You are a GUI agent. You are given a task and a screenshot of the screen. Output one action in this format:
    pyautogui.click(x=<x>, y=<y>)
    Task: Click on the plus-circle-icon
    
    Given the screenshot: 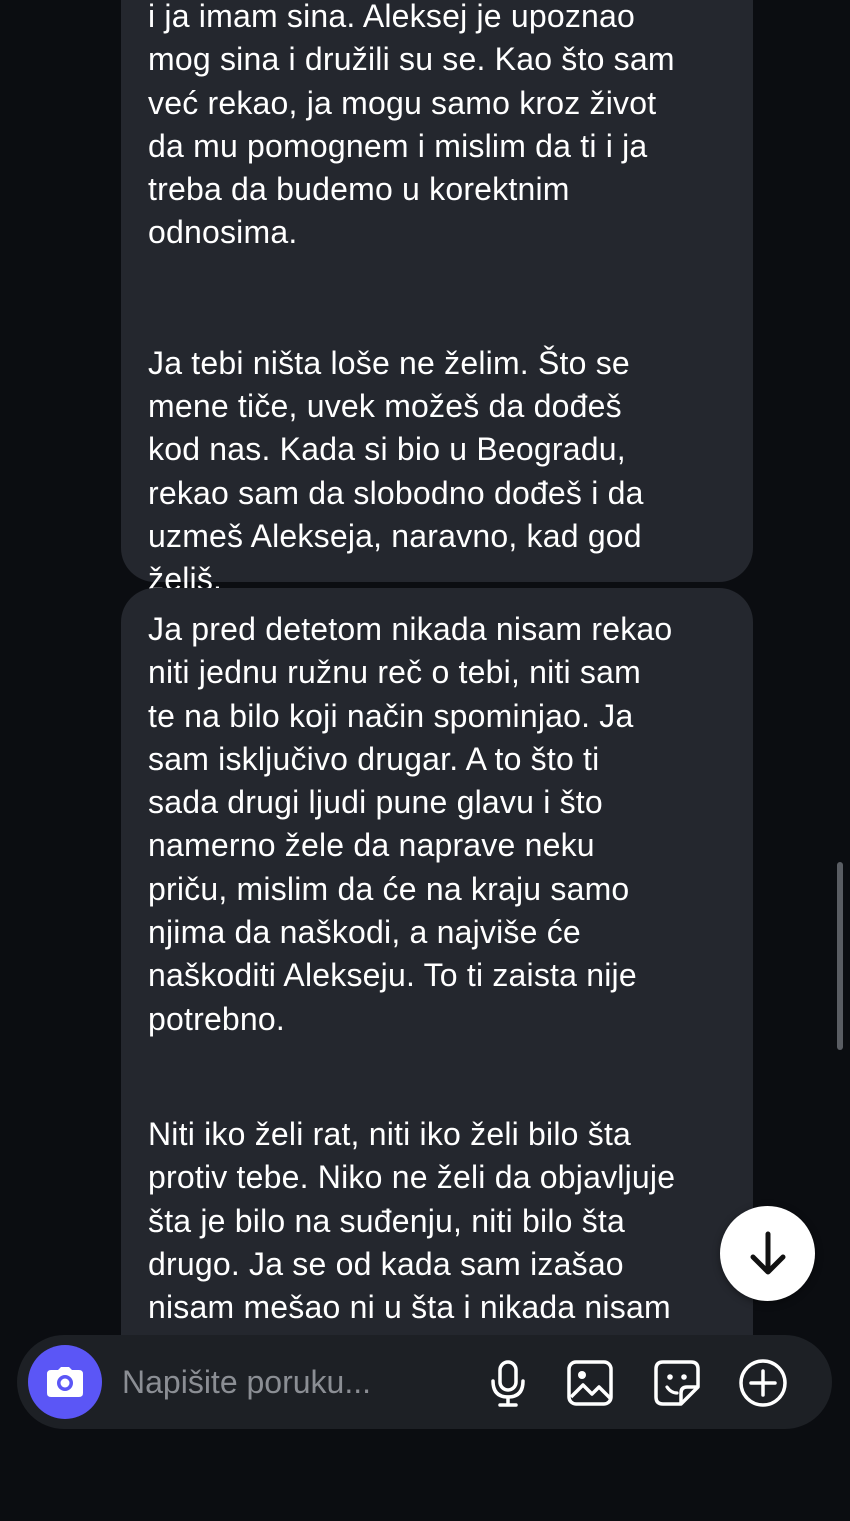 What is the action you would take?
    pyautogui.click(x=763, y=1383)
    